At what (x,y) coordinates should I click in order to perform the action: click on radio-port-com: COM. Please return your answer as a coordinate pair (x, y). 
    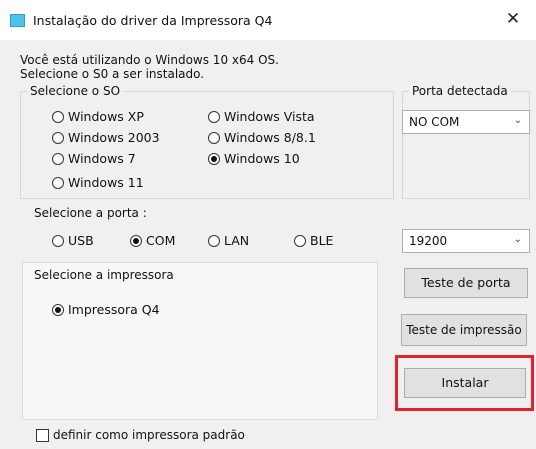
    Looking at the image, I should click on (152, 240).